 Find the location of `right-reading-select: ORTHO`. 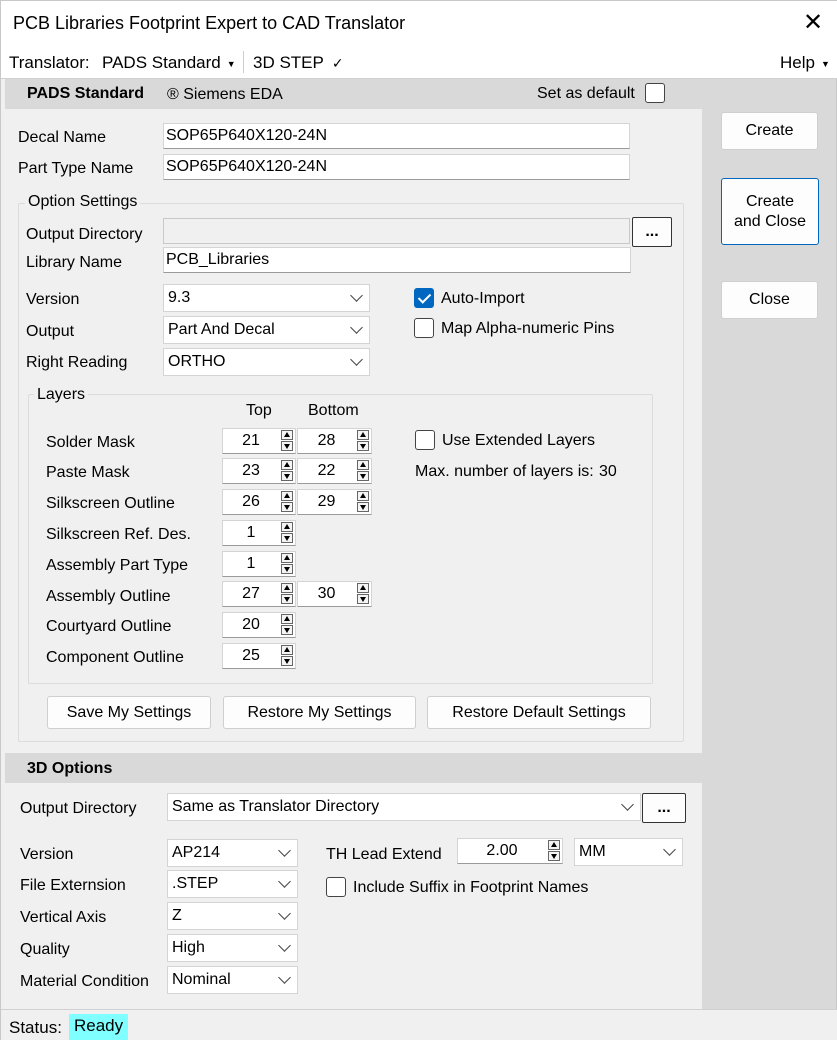

right-reading-select: ORTHO is located at coordinates (266, 362).